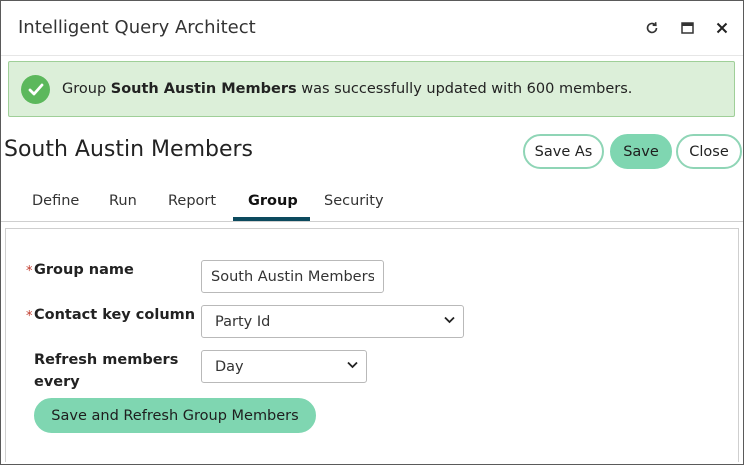 The height and width of the screenshot is (465, 744). I want to click on refresh-every-select: Day, so click(284, 366).